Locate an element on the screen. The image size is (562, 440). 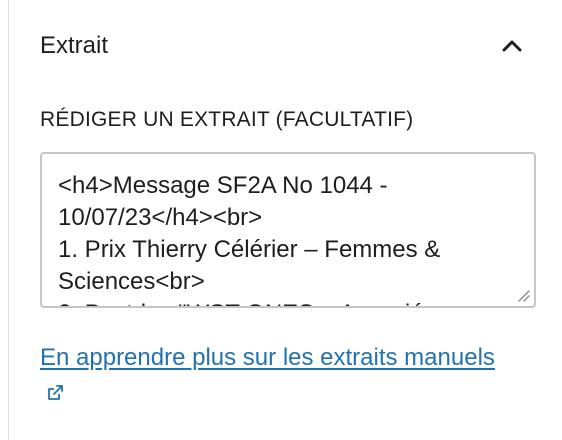
external-link-icon is located at coordinates (55, 392).